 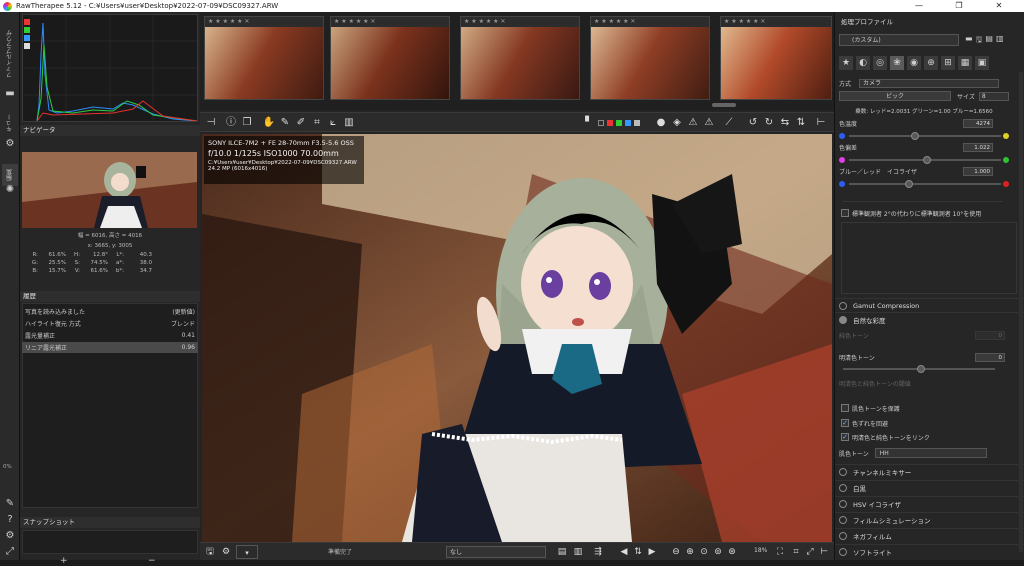 I want to click on pick-button: ピック, so click(x=895, y=96).